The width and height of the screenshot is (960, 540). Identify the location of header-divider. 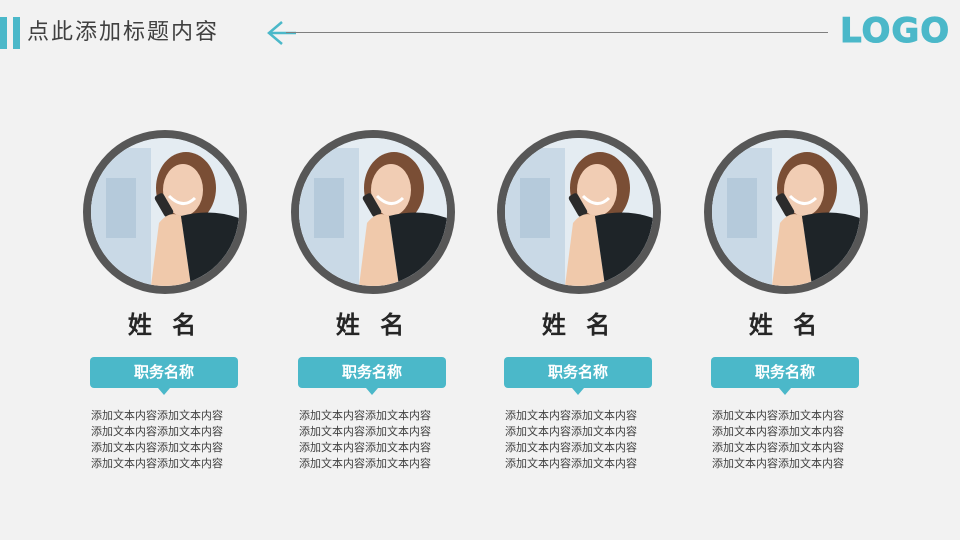
(557, 32).